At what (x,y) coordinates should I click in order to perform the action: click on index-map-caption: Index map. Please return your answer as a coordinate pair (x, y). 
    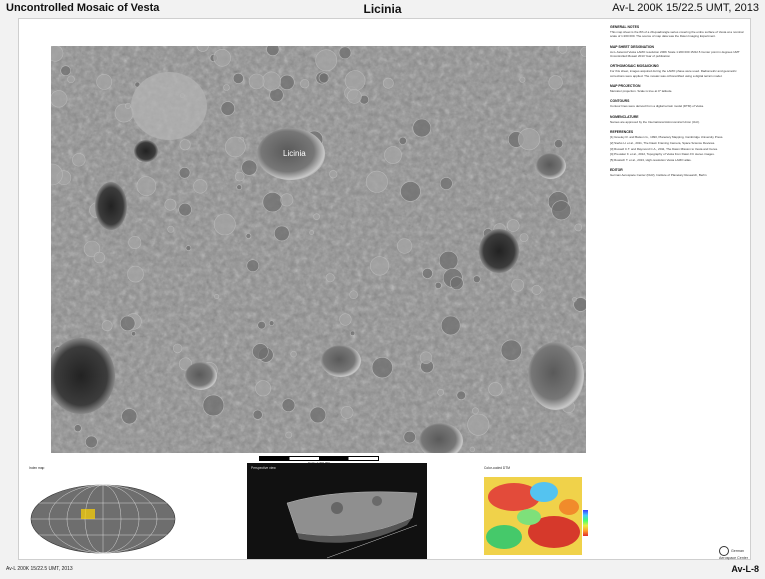
    Looking at the image, I should click on (37, 468).